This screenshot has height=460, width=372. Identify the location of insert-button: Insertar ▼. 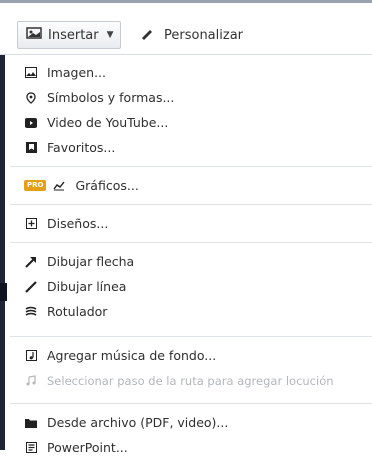
(69, 35).